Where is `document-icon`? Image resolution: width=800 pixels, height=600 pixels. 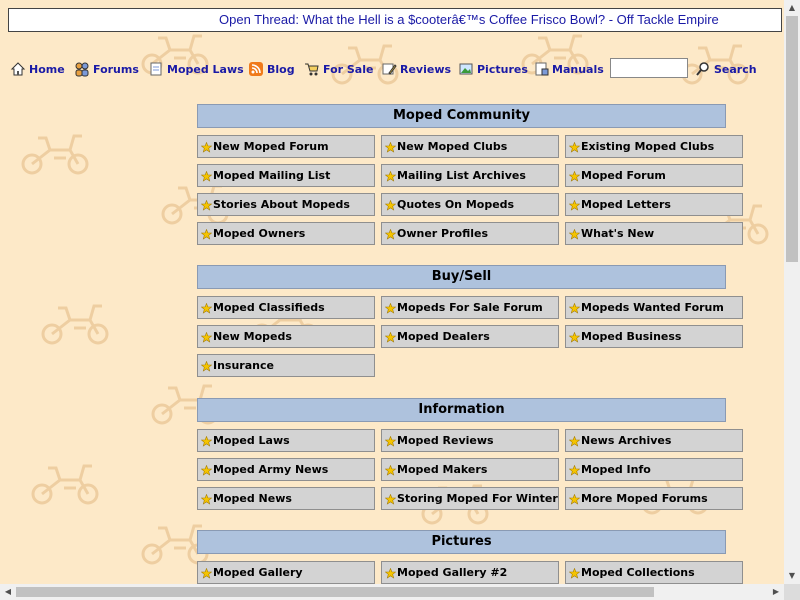 document-icon is located at coordinates (156, 69).